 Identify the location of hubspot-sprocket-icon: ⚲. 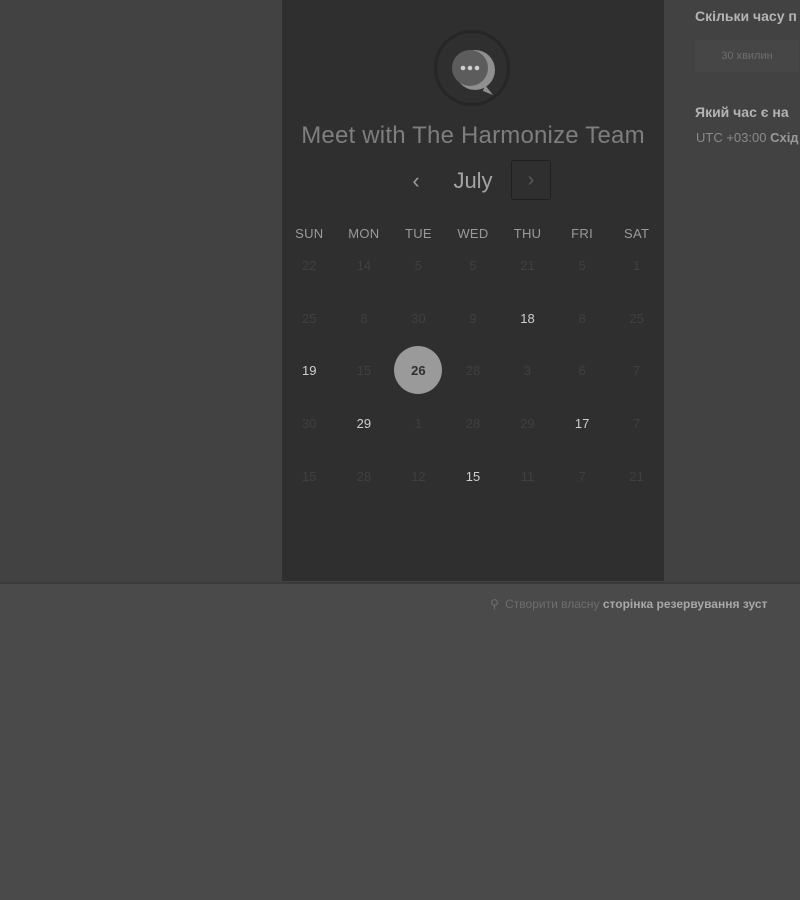
(494, 604).